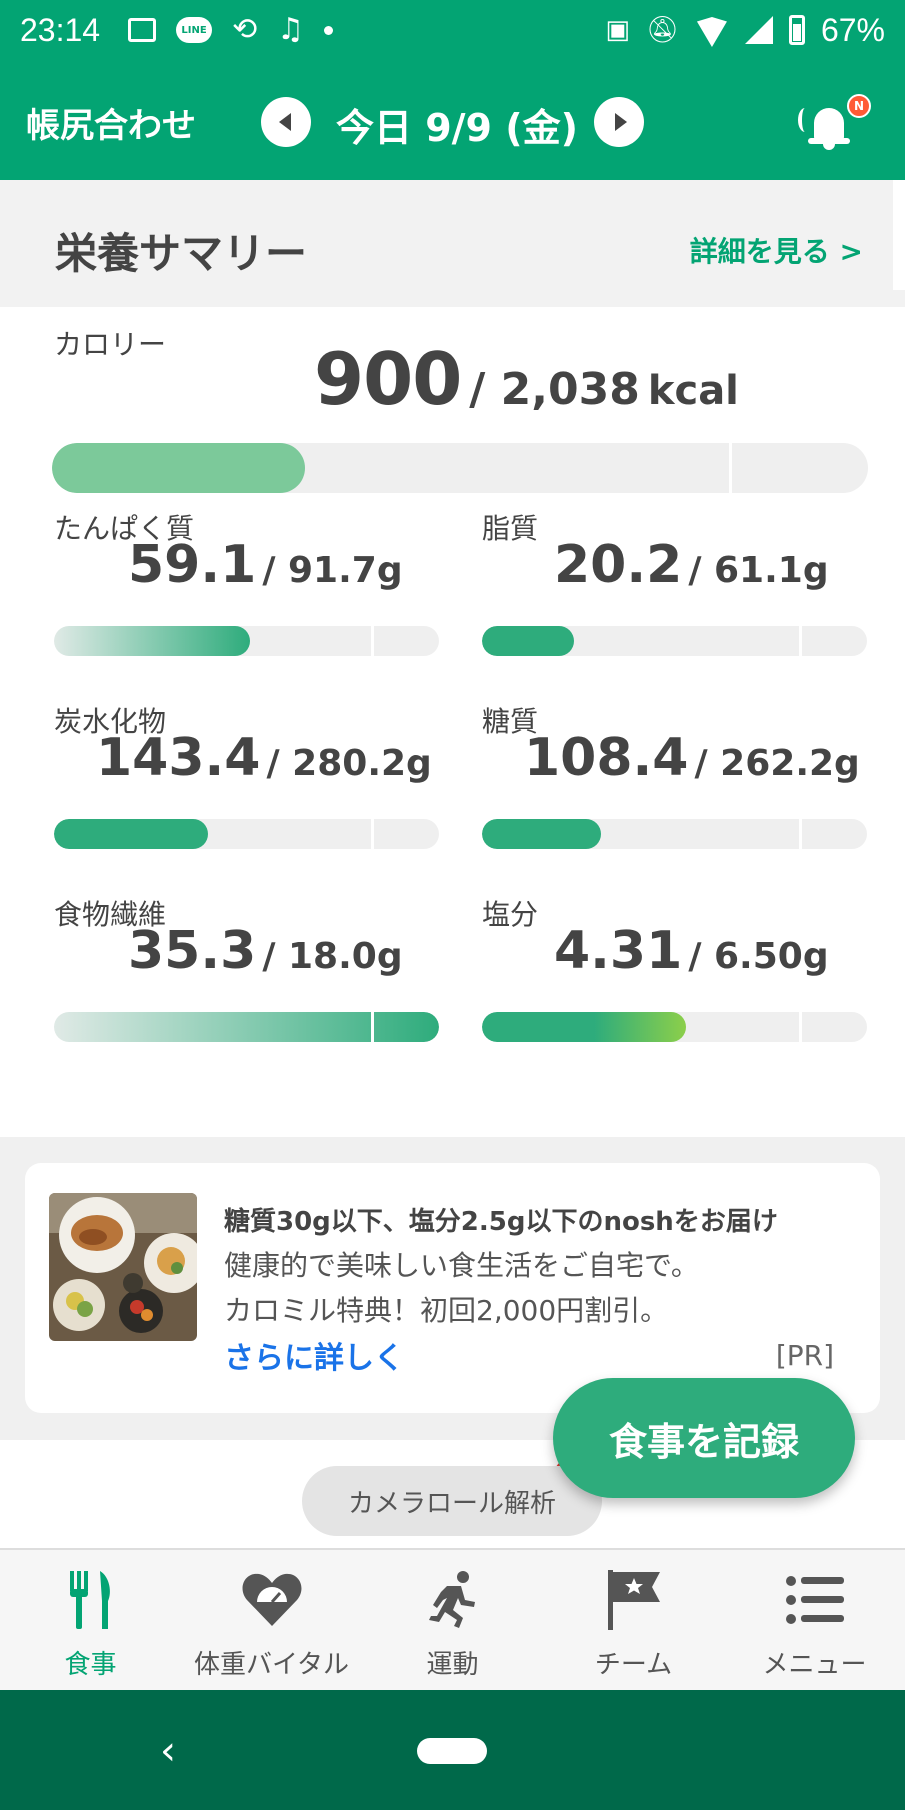 Image resolution: width=905 pixels, height=1810 pixels. Describe the element at coordinates (446, 1310) in the screenshot. I see `ad-text-line: カロミル特典！初回2,000円割引。` at that location.